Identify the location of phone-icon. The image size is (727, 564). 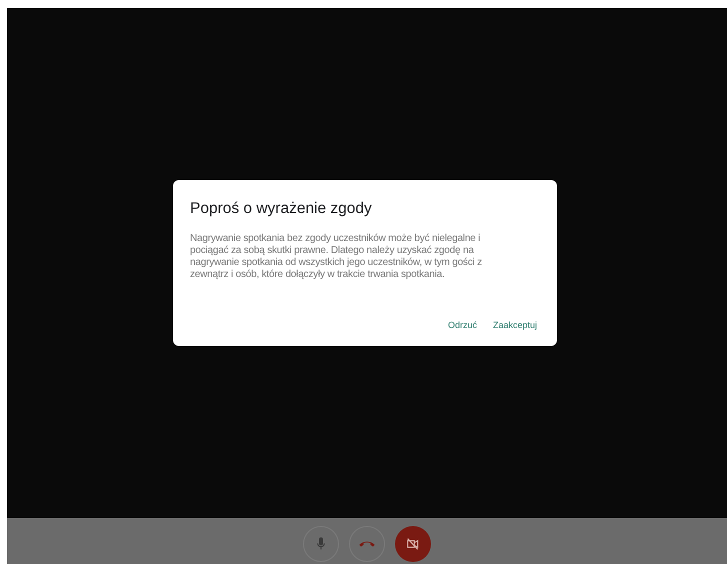
(367, 544).